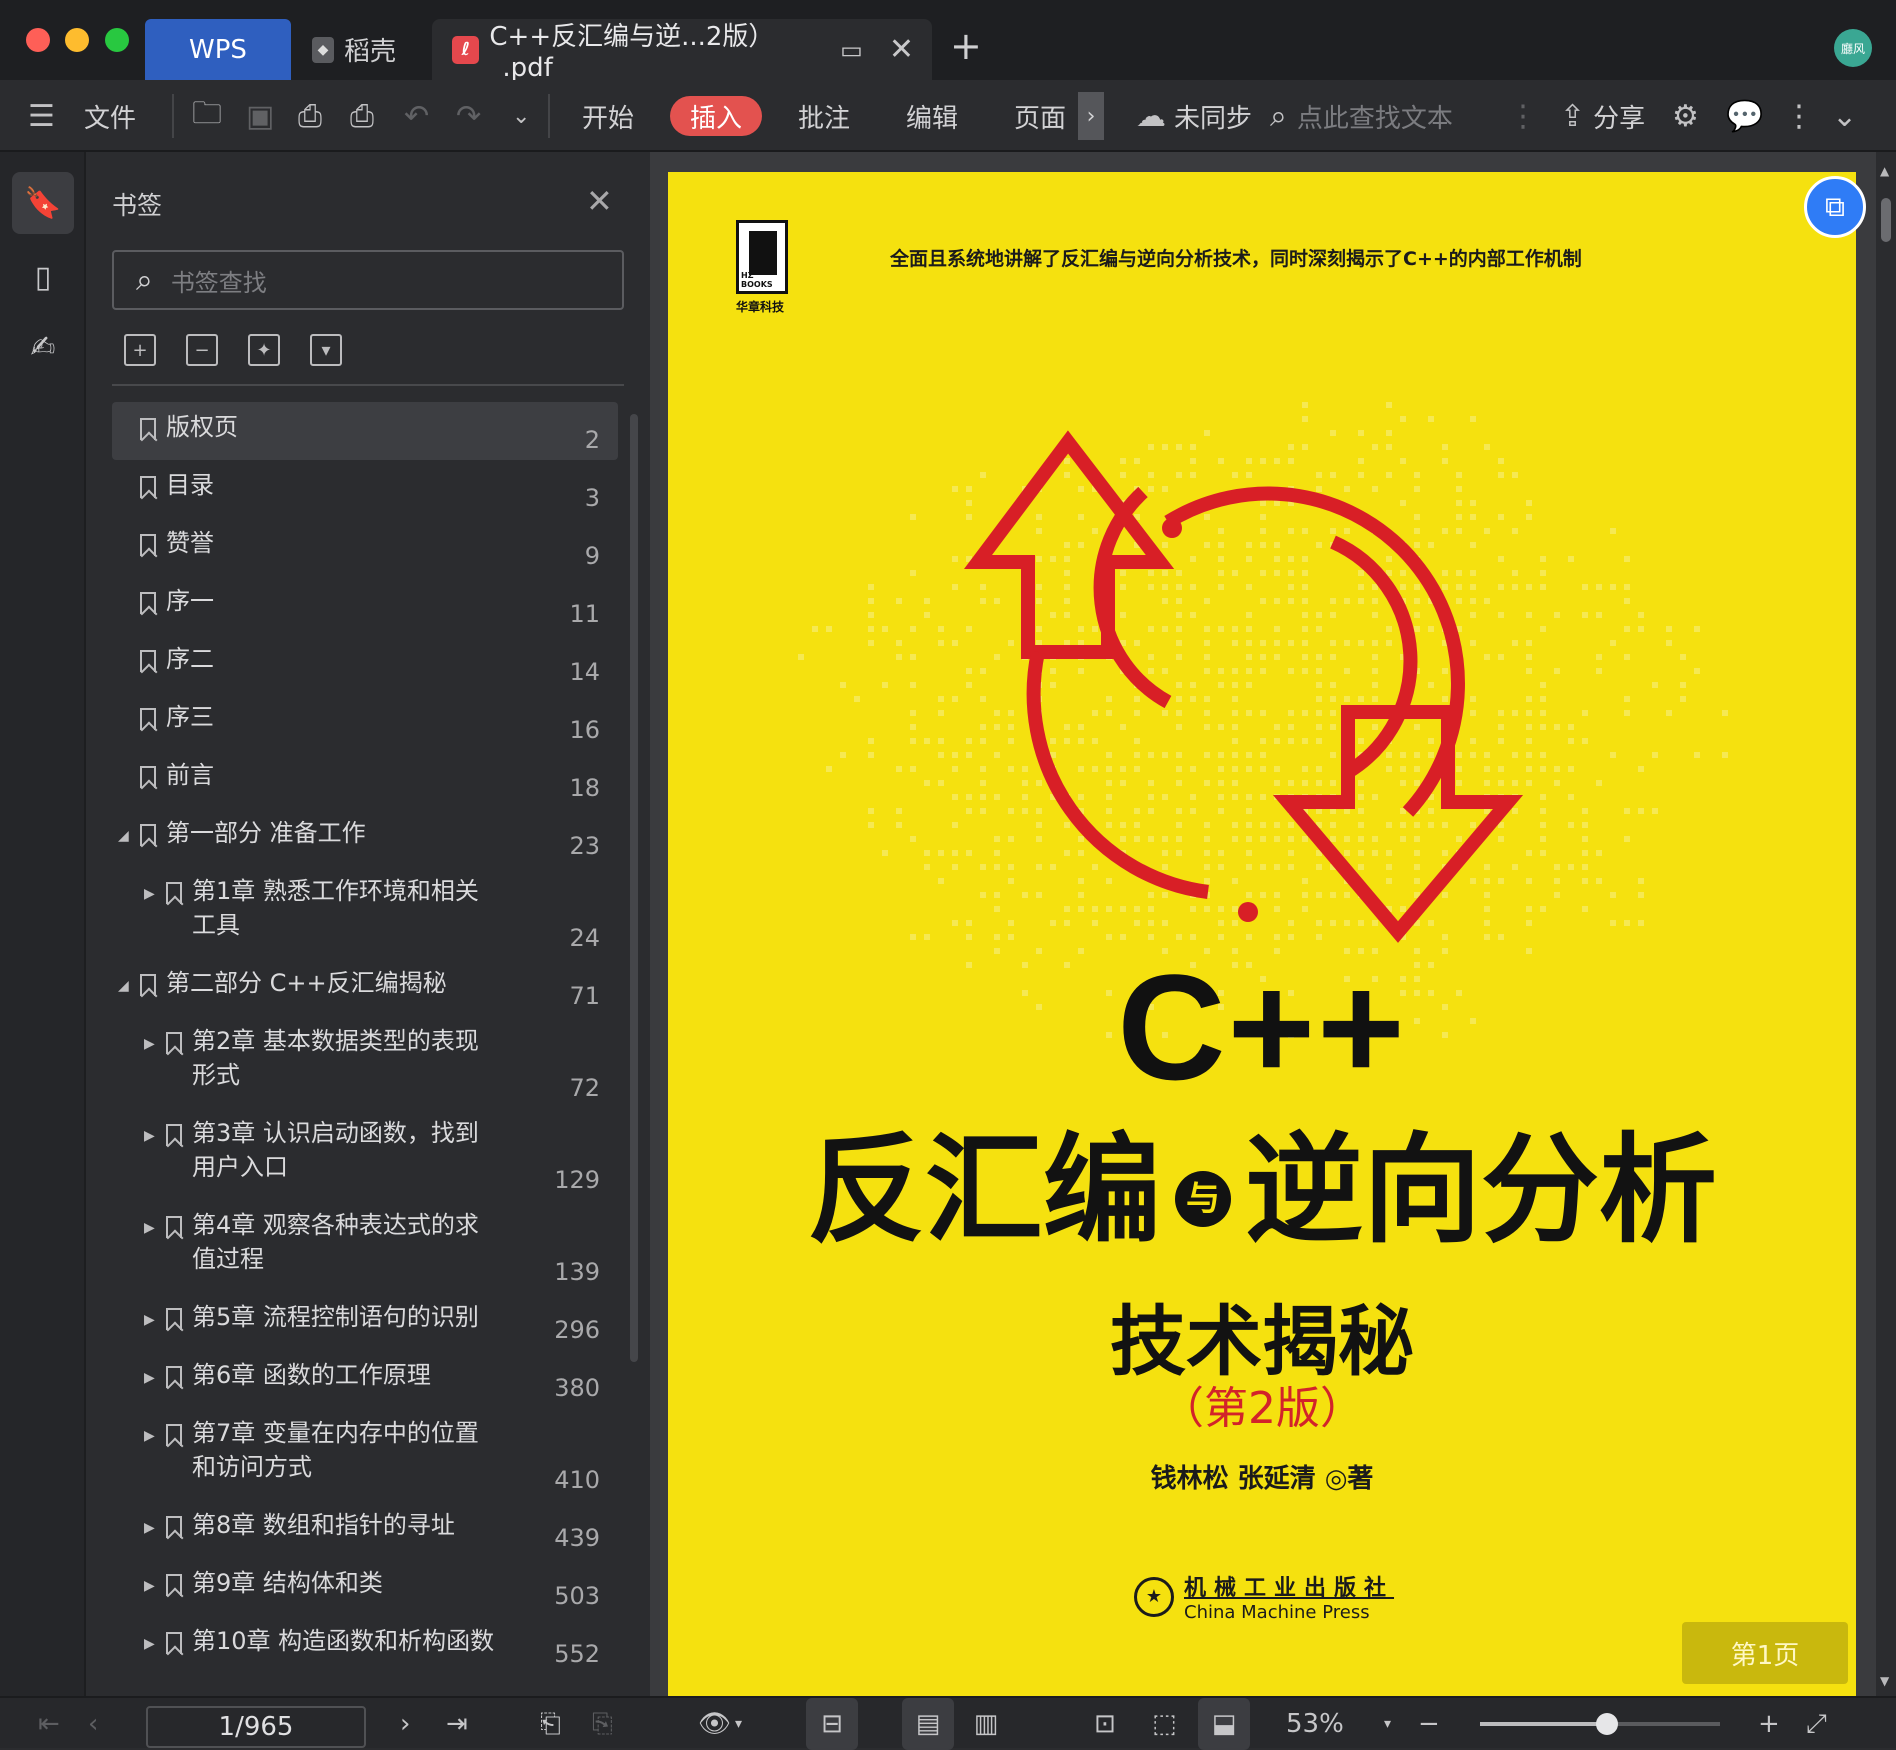  What do you see at coordinates (682, 51) in the screenshot?
I see `tab-pdf-document: ℓ C++反汇编与逆...2版）_.pdf ▭ ✕` at bounding box center [682, 51].